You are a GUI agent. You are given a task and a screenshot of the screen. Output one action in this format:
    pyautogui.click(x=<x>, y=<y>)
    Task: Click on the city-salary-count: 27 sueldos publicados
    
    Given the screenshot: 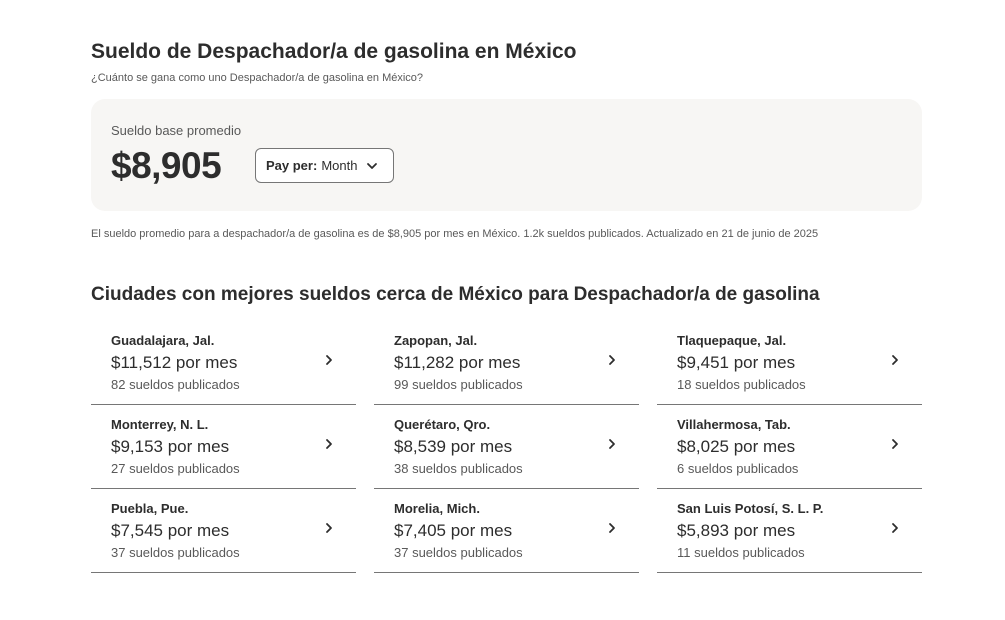 What is the action you would take?
    pyautogui.click(x=175, y=468)
    